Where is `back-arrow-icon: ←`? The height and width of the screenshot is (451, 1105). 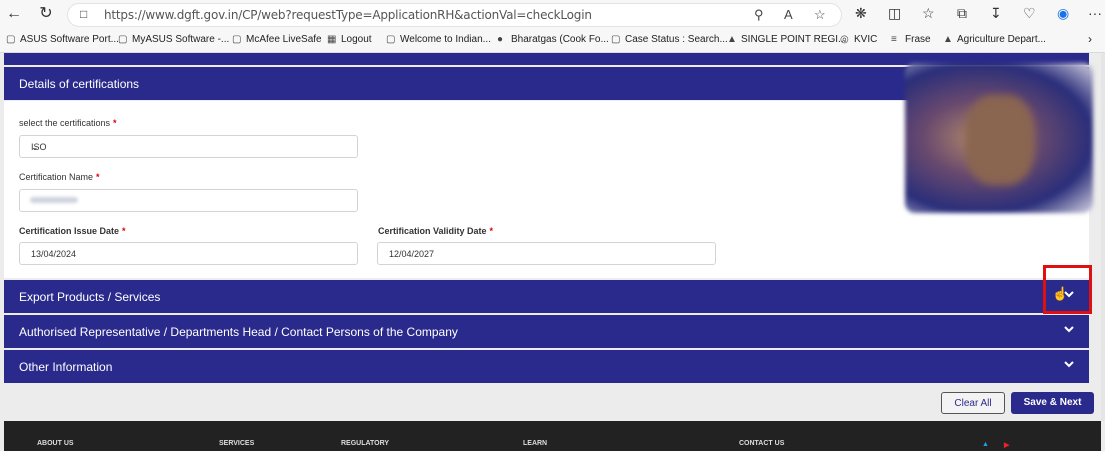 back-arrow-icon: ← is located at coordinates (14, 14).